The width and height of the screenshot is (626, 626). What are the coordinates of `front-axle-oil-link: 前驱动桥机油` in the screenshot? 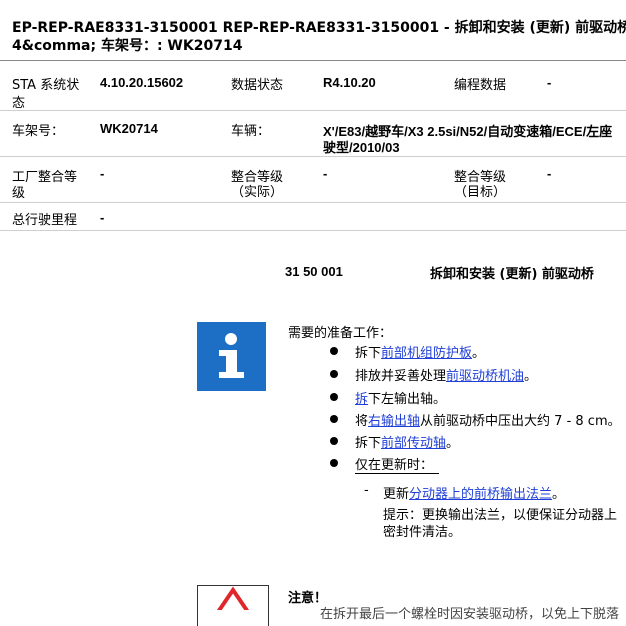 It's located at (485, 376).